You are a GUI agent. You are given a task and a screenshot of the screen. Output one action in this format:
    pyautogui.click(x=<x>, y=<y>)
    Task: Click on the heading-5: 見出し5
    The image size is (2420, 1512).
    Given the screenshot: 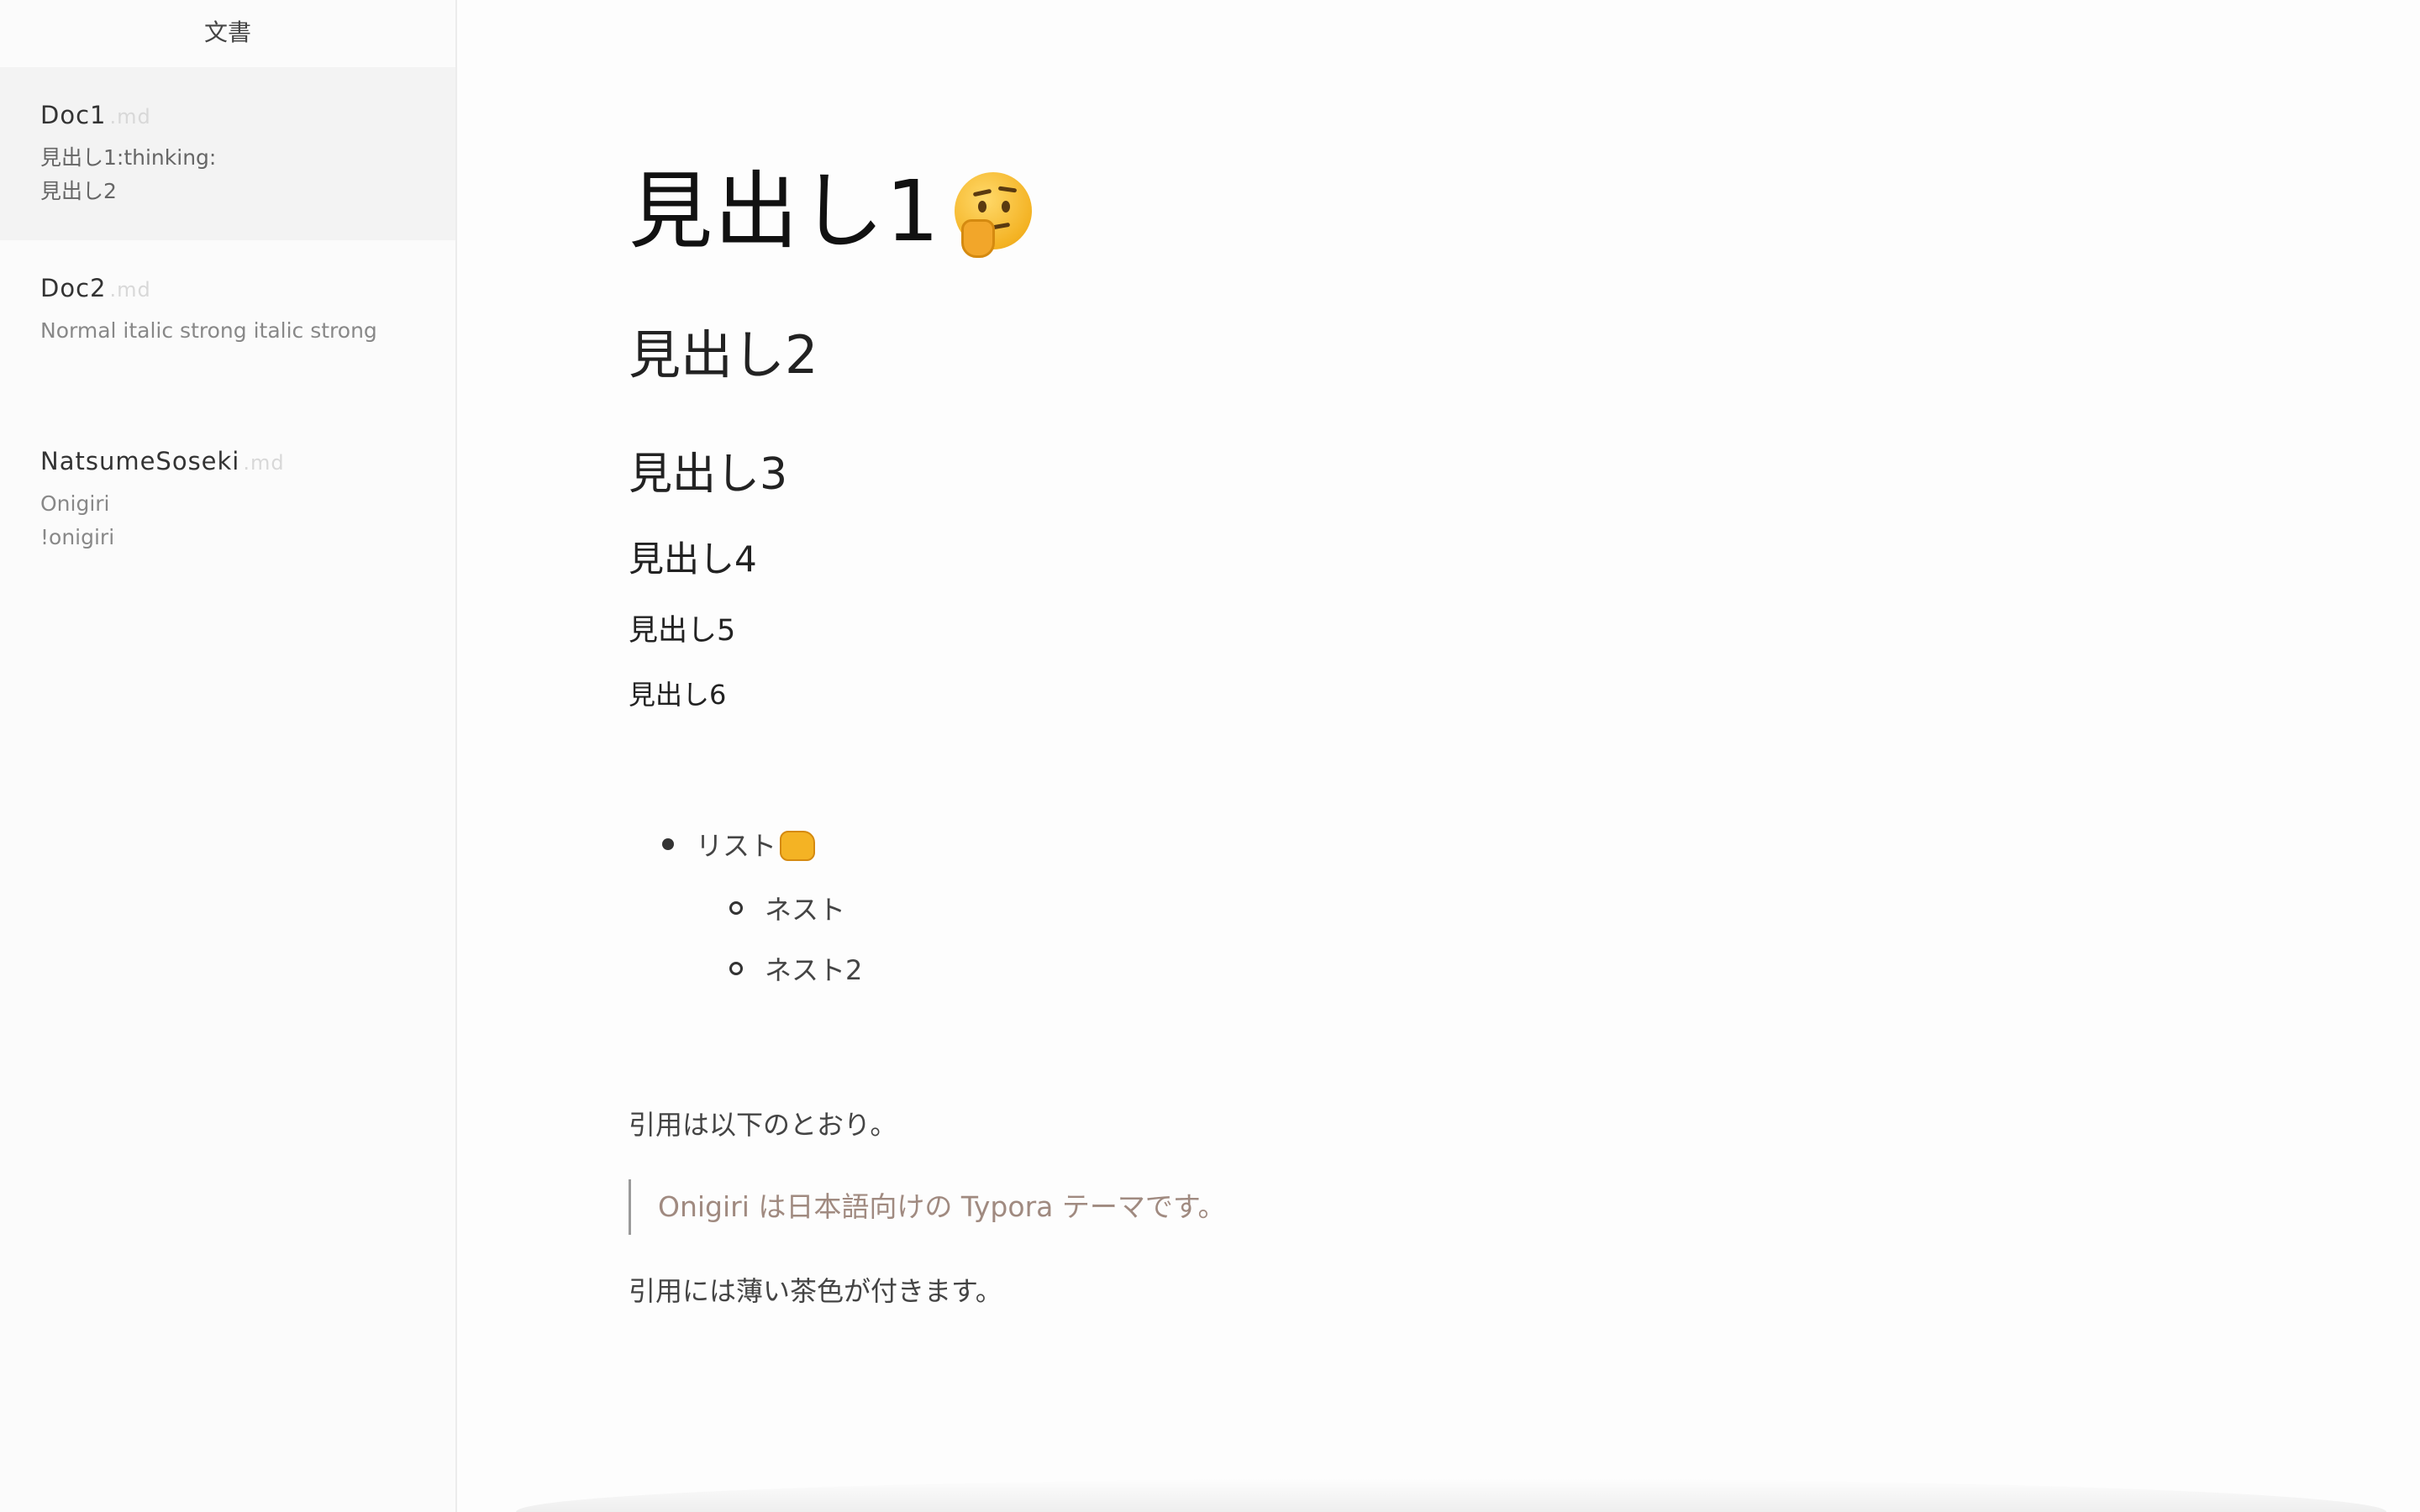 What is the action you would take?
    pyautogui.click(x=682, y=627)
    